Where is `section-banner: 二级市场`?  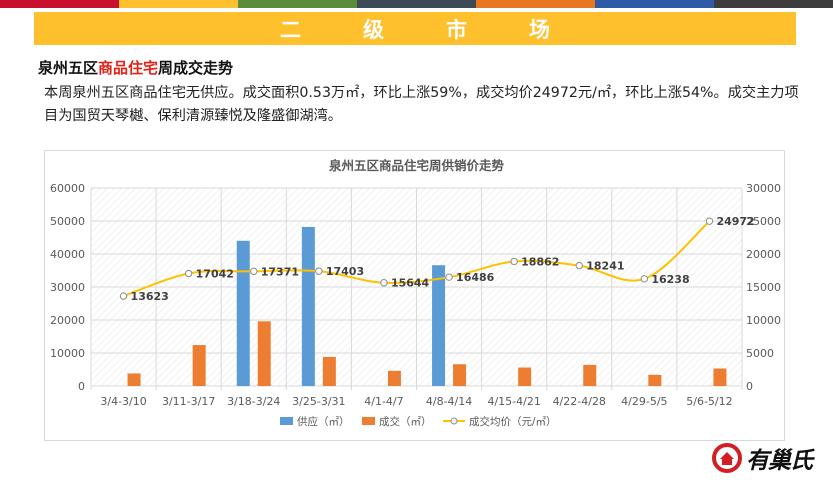 section-banner: 二级市场 is located at coordinates (415, 28).